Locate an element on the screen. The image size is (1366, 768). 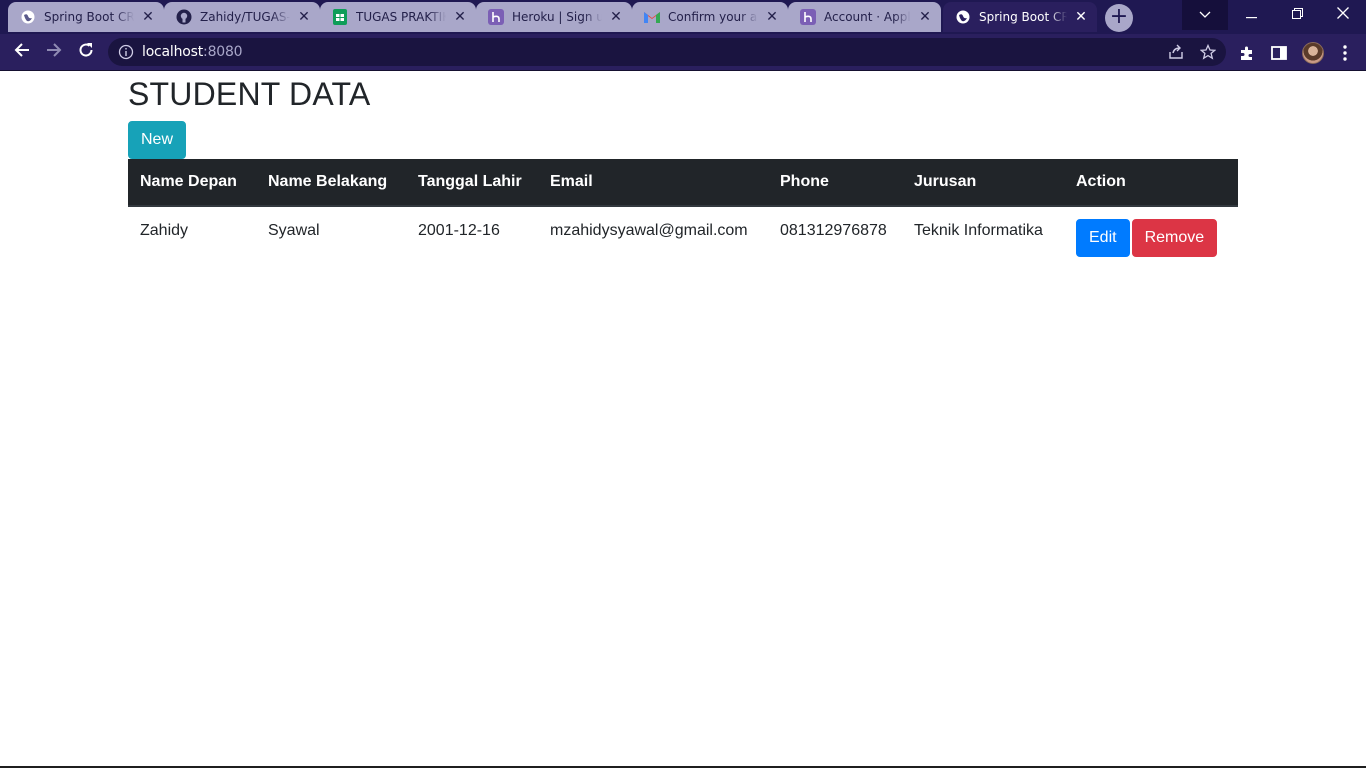
tab-github: Zahidy/TUGAS-3 ✕ is located at coordinates (242, 17).